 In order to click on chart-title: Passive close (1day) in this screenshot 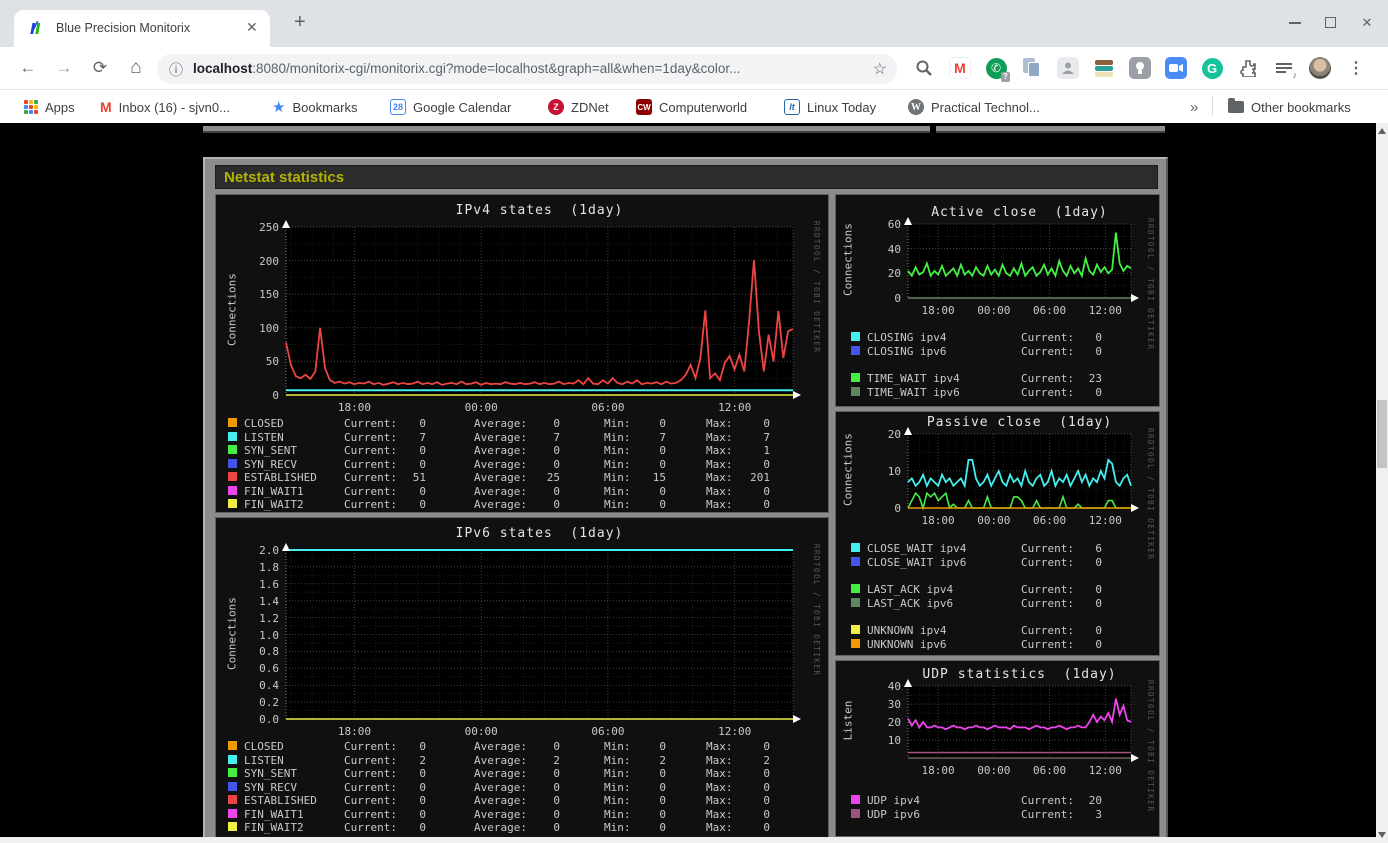, I will do `click(1019, 422)`.